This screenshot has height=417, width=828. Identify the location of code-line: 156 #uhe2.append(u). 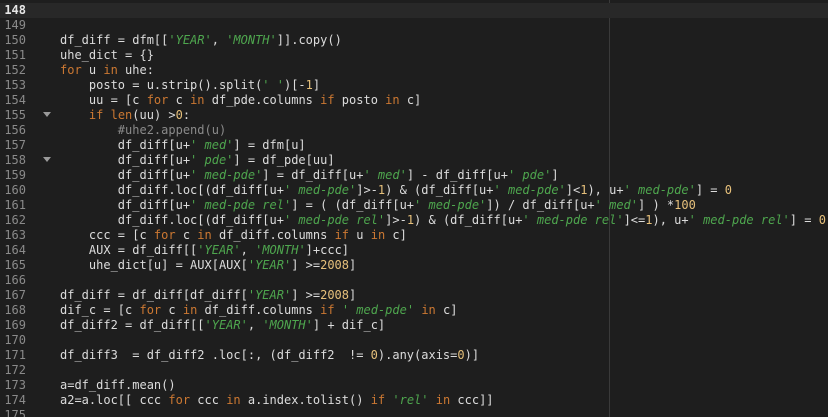
(414, 130).